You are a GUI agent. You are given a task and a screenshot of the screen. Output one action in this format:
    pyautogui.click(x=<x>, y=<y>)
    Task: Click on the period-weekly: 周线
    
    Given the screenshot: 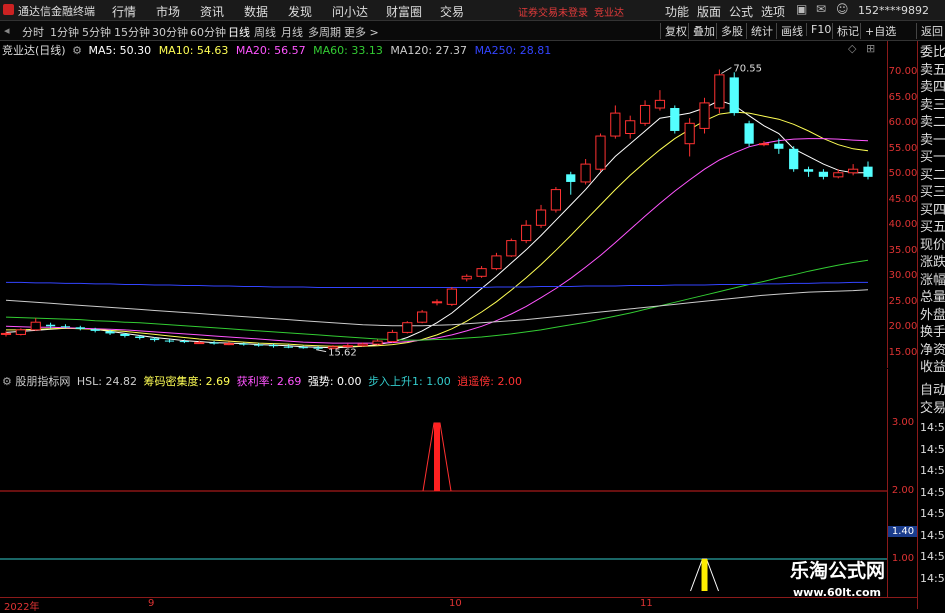 What is the action you would take?
    pyautogui.click(x=265, y=32)
    